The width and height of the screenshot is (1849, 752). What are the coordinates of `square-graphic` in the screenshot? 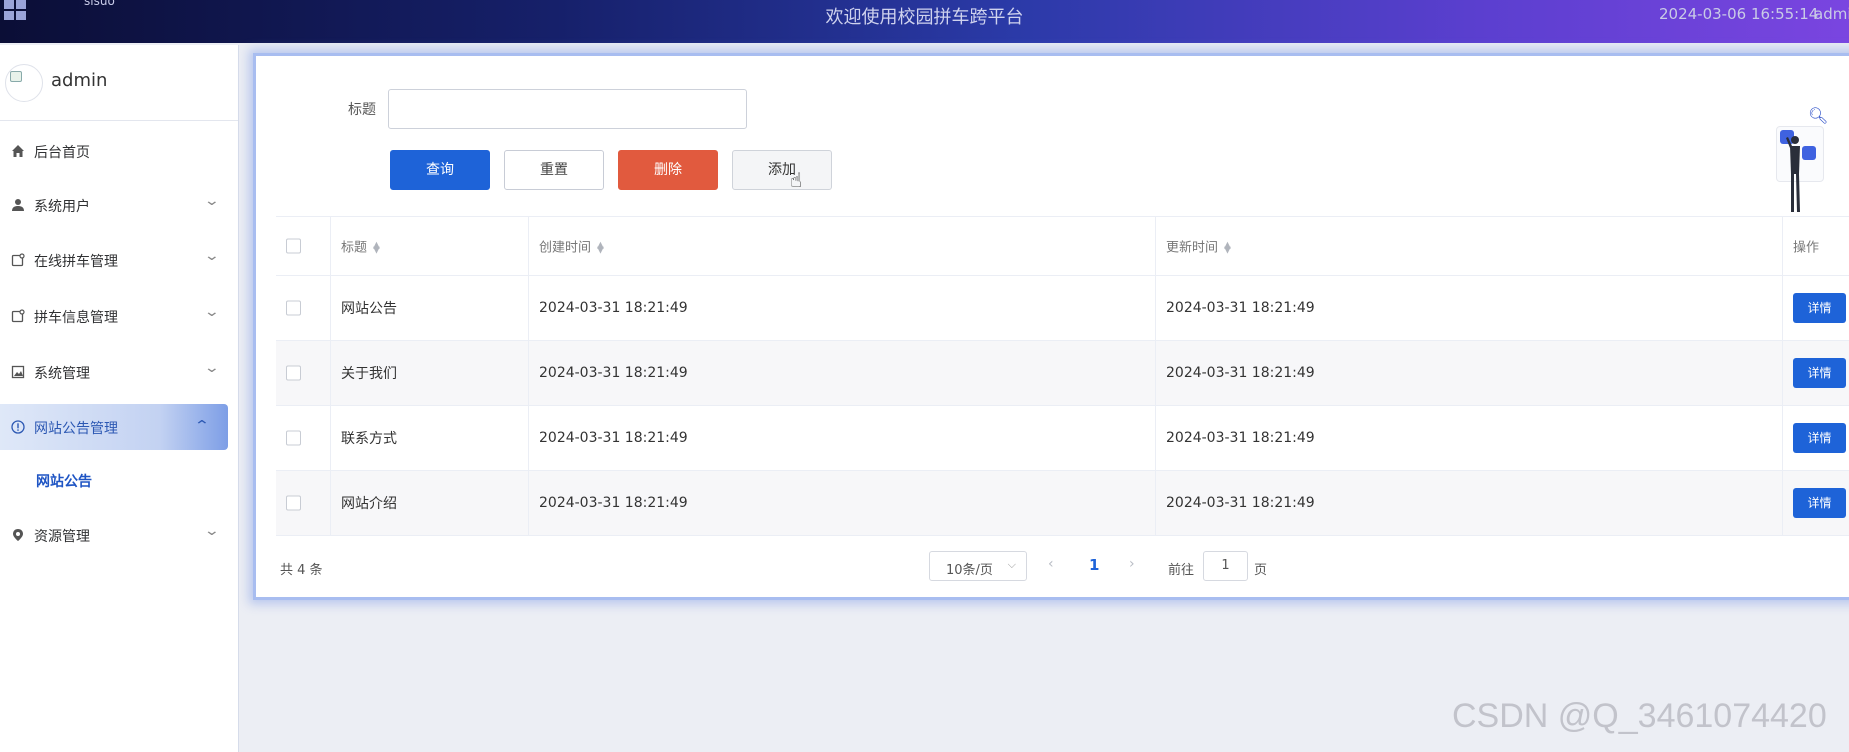 It's located at (1809, 153).